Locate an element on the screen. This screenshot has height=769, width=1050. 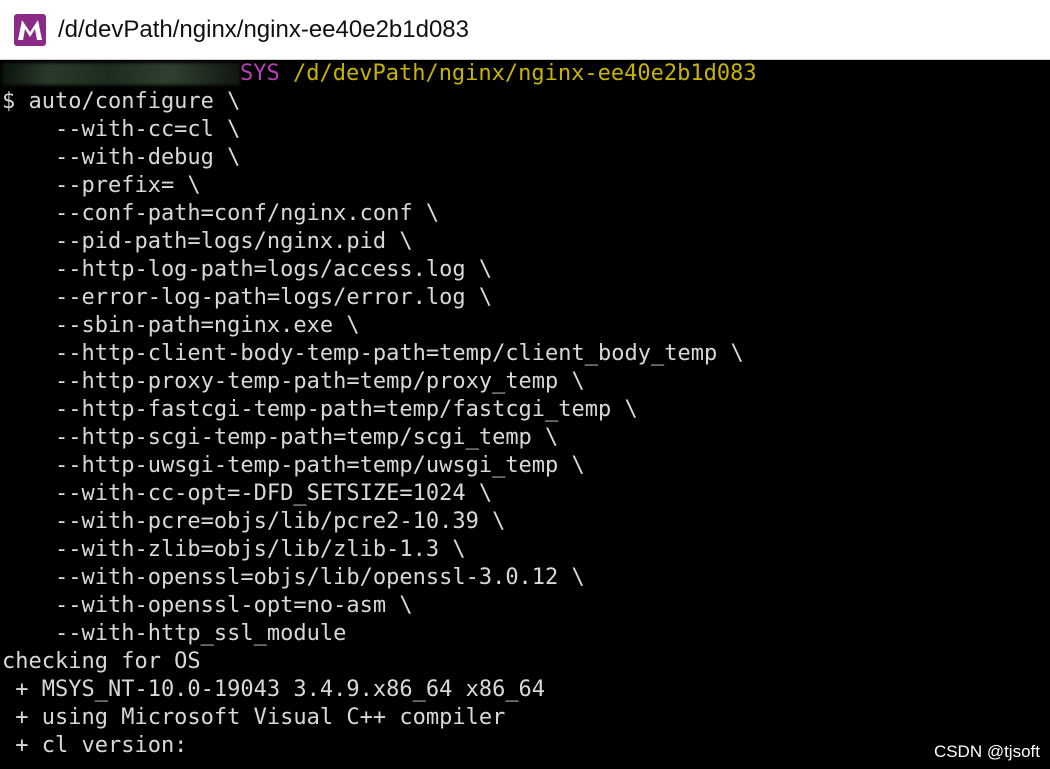
terminal-line: --error-log-path=logs/error.log \ is located at coordinates (247, 297).